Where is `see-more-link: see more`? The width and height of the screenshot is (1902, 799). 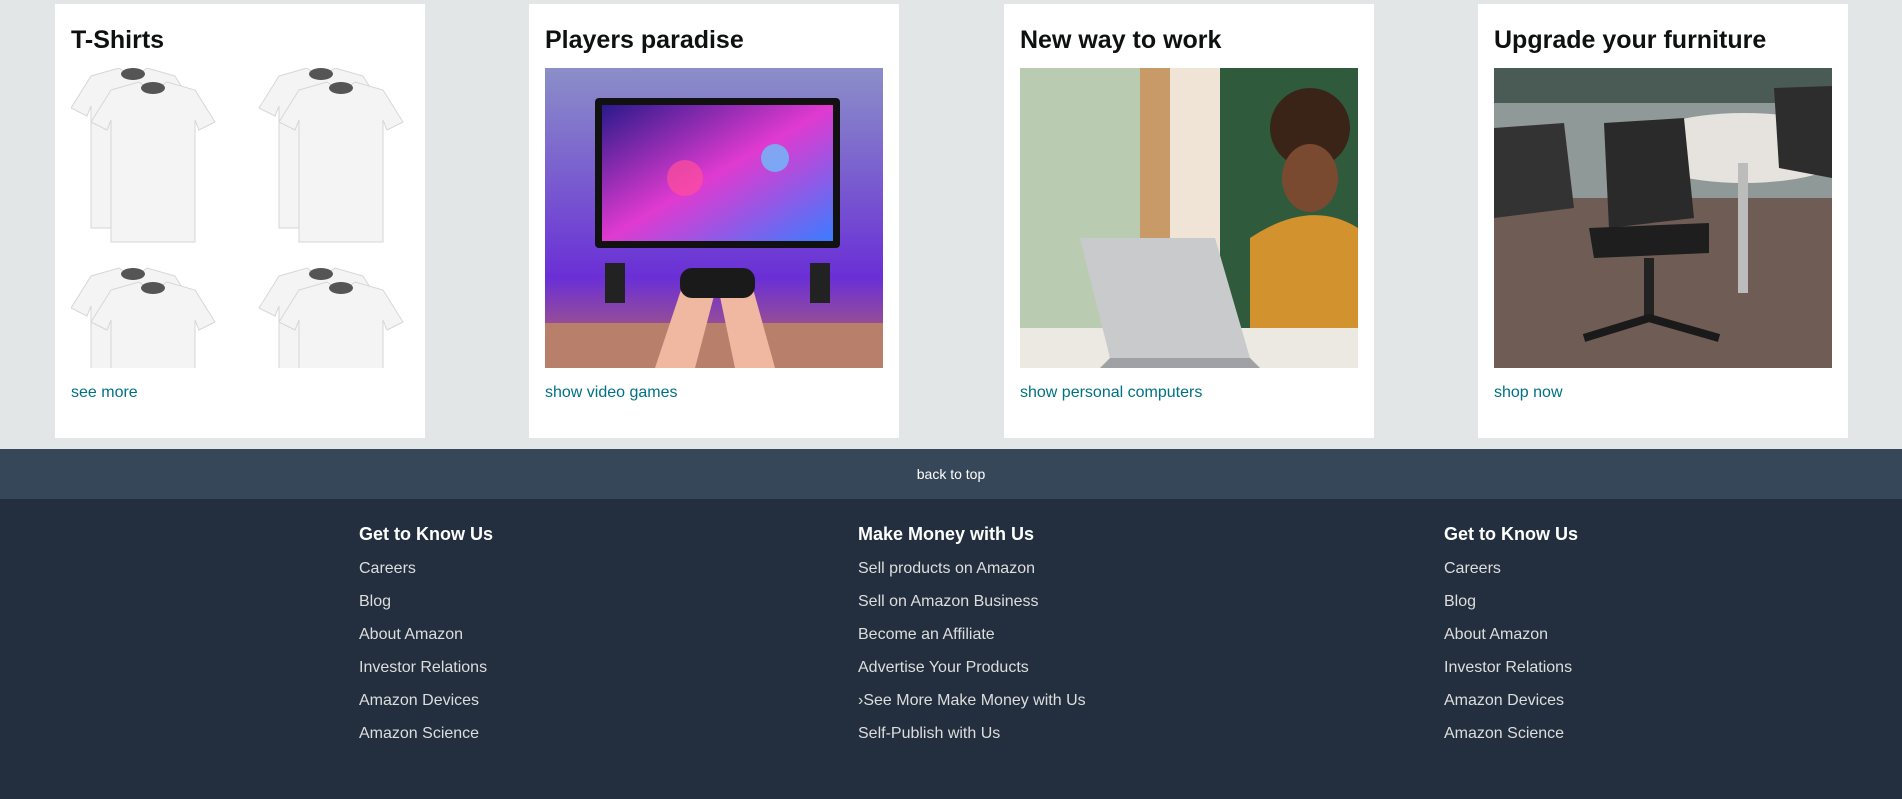
see-more-link: see more is located at coordinates (104, 393).